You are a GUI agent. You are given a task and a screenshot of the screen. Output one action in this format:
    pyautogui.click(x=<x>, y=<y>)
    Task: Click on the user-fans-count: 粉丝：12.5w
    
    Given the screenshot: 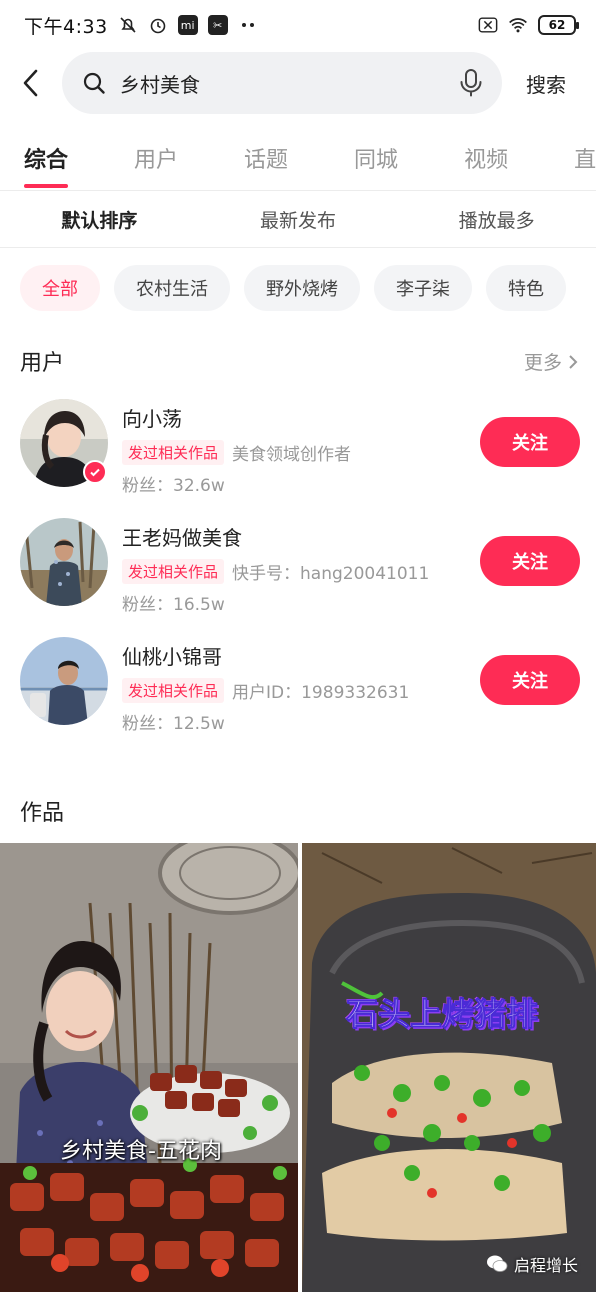 What is the action you would take?
    pyautogui.click(x=173, y=724)
    